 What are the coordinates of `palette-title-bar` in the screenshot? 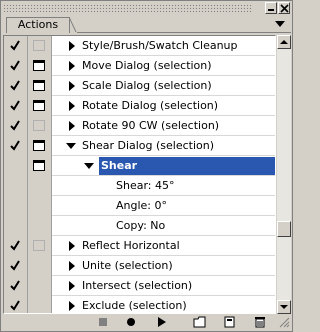 It's located at (146, 8).